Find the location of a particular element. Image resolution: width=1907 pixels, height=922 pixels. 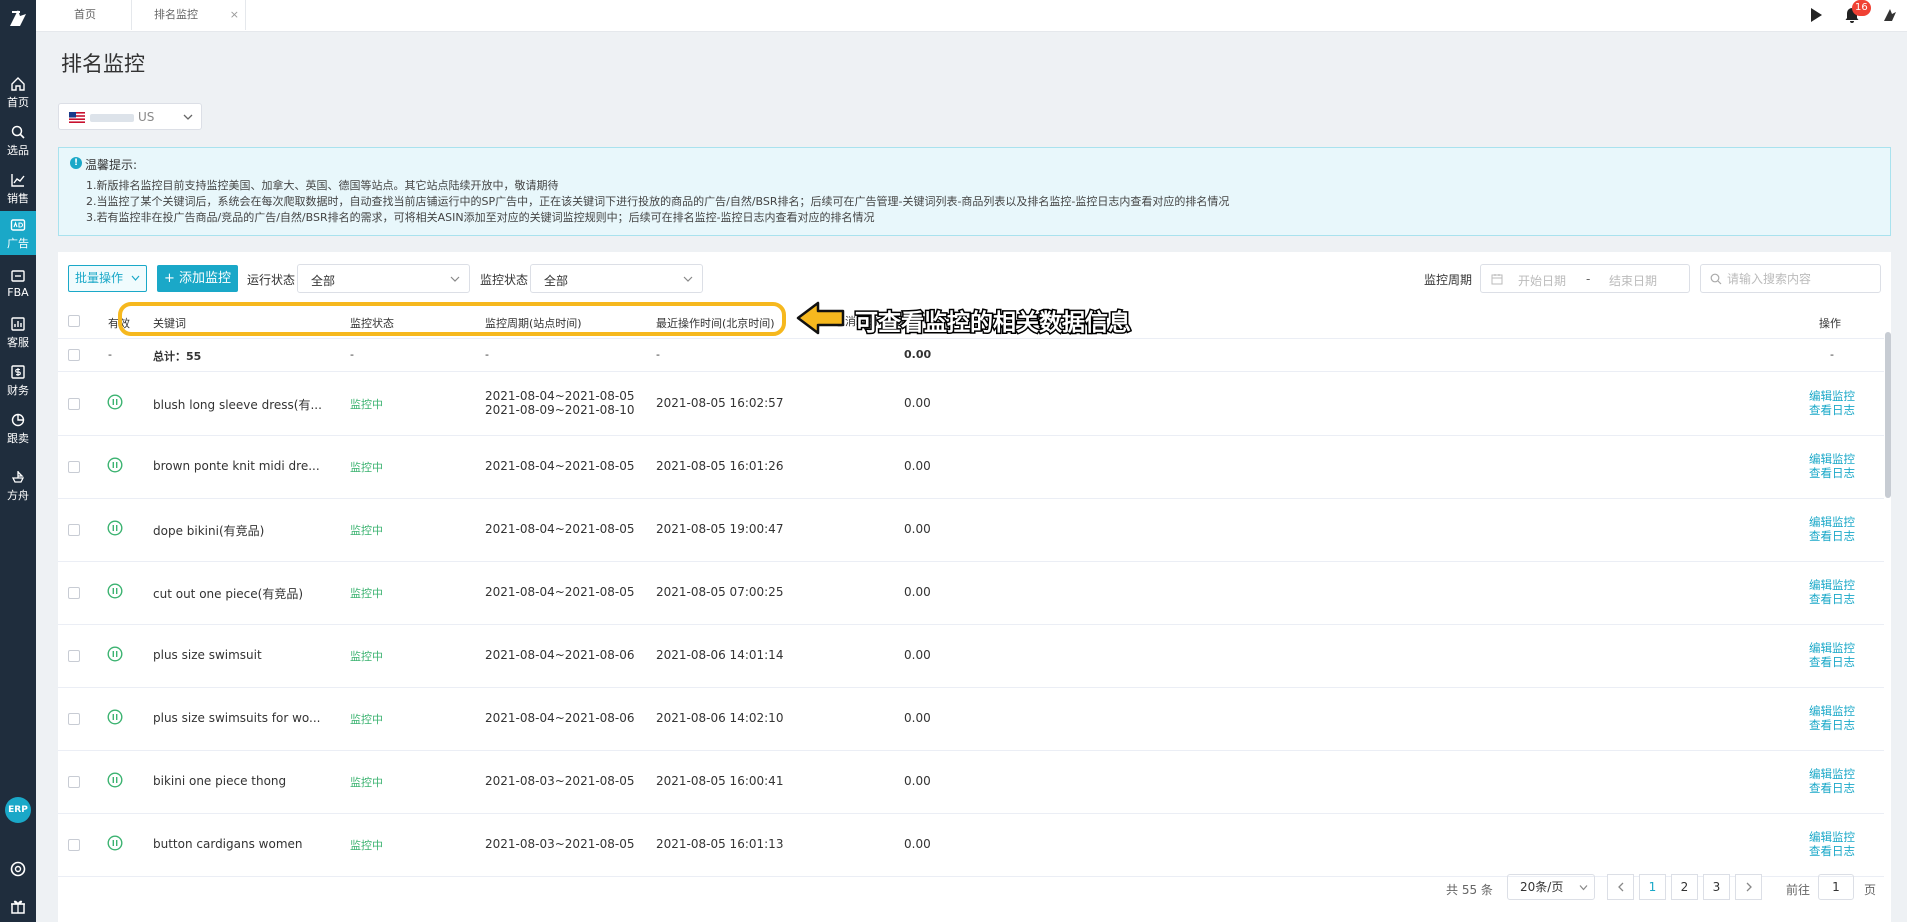

add-monitor-button: + 添加监控 is located at coordinates (197, 278).